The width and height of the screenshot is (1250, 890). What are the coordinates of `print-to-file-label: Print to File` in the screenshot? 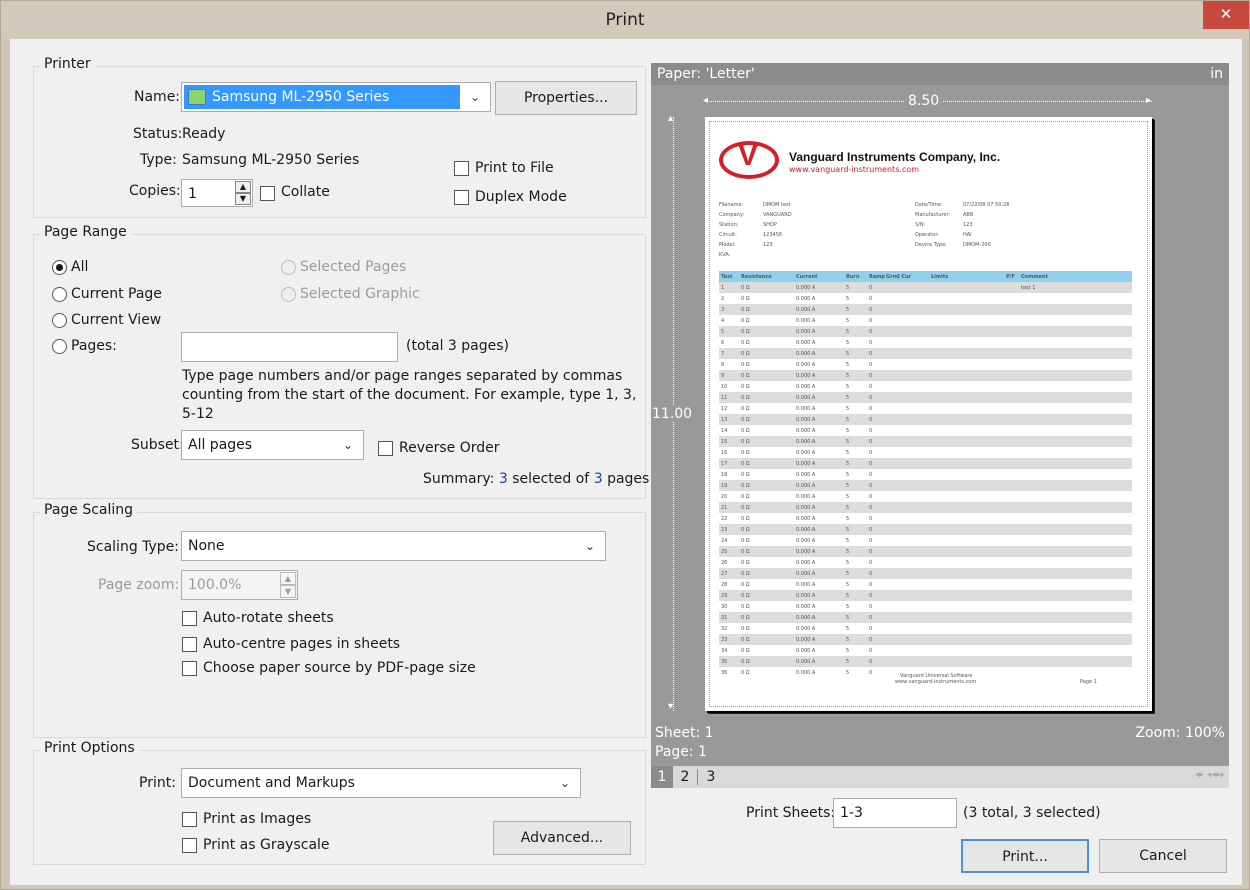 It's located at (514, 168).